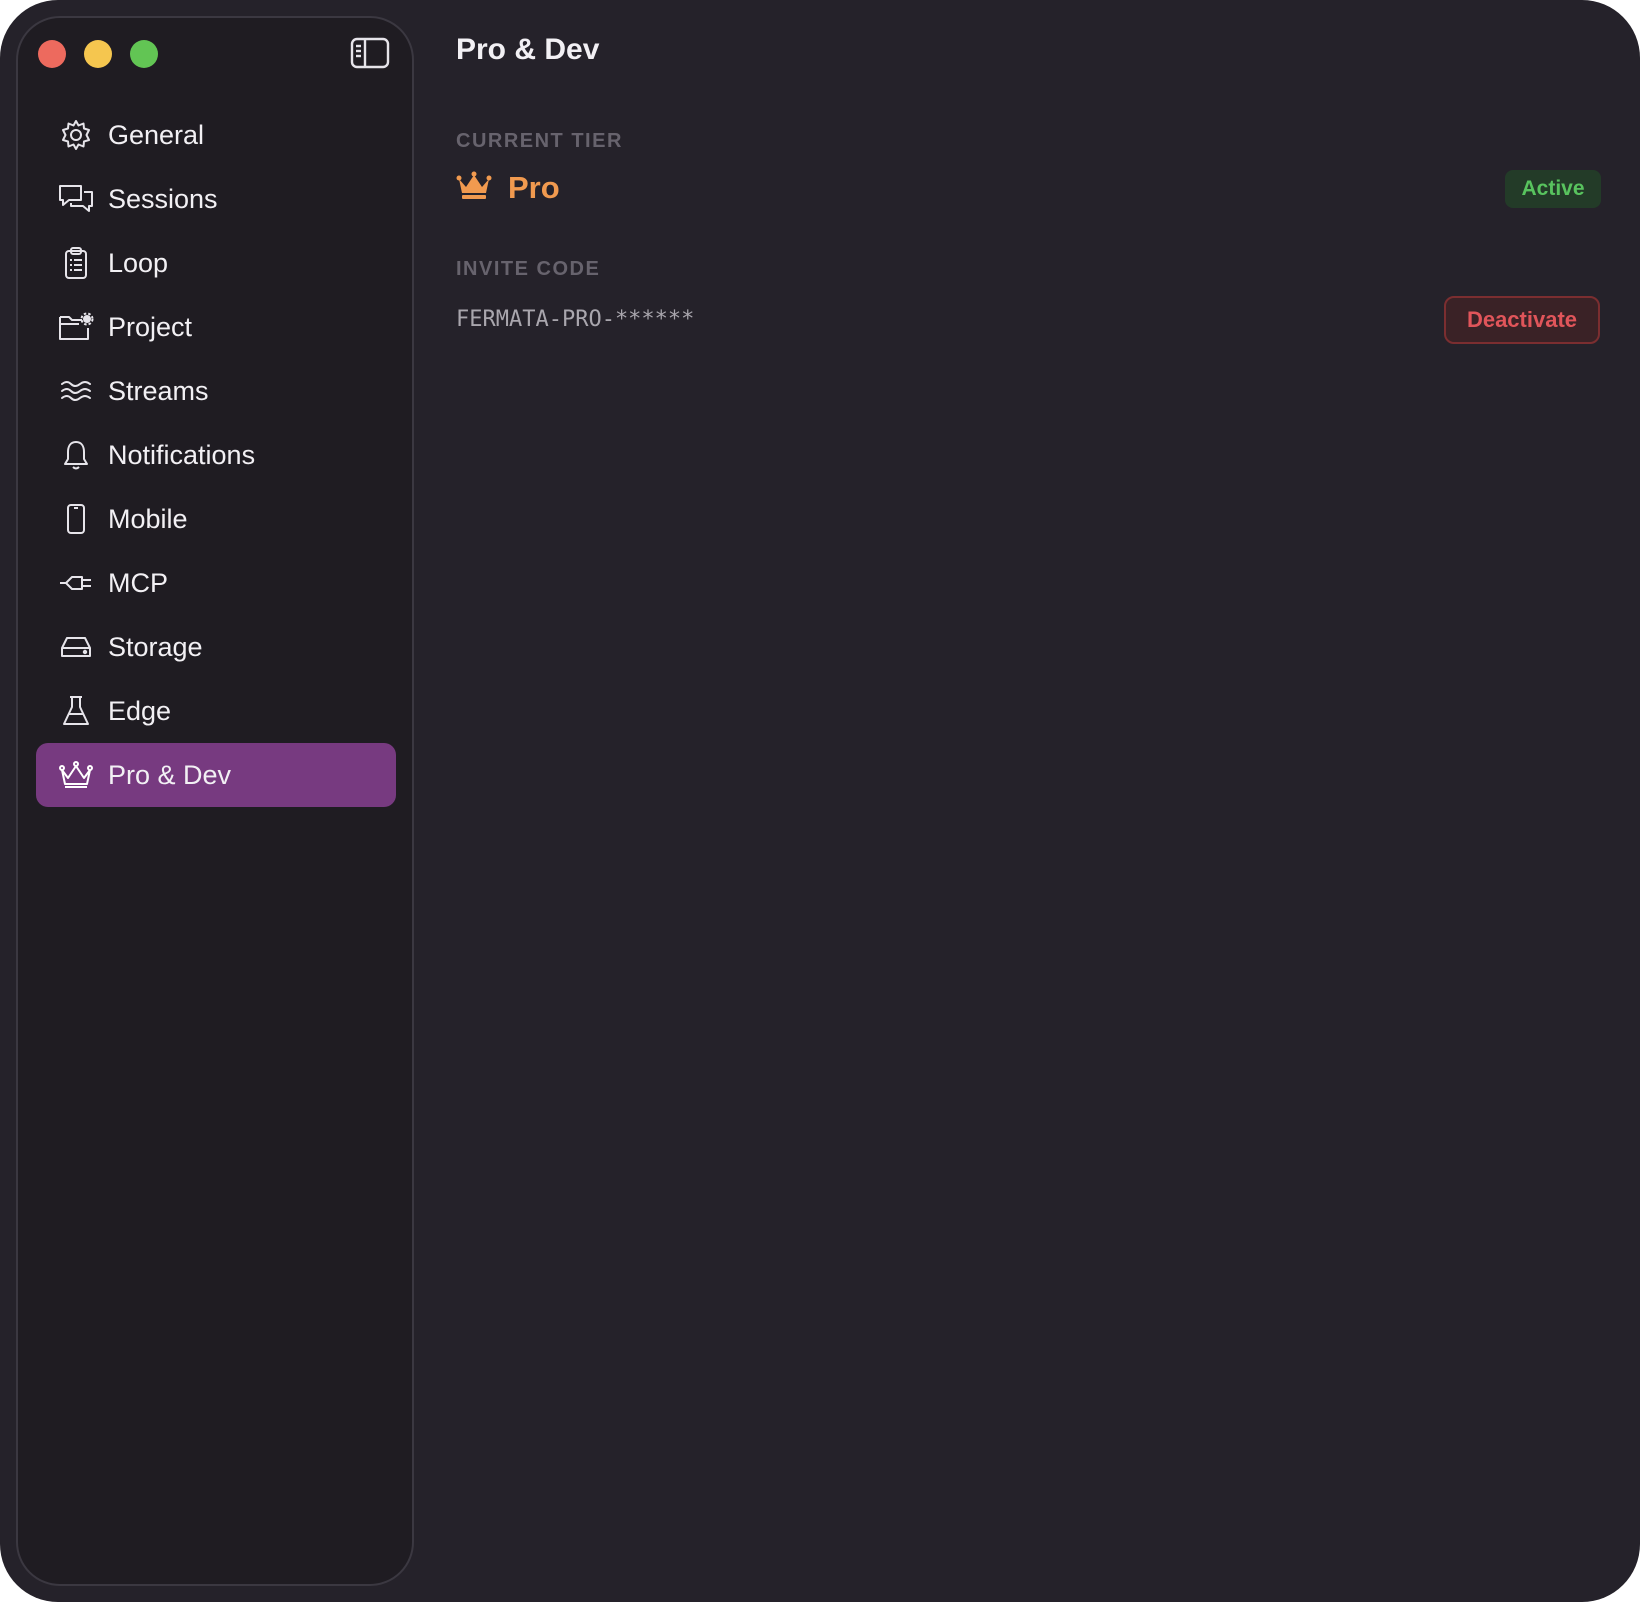 This screenshot has width=1640, height=1602. Describe the element at coordinates (534, 187) in the screenshot. I see `tier-name: Pro` at that location.